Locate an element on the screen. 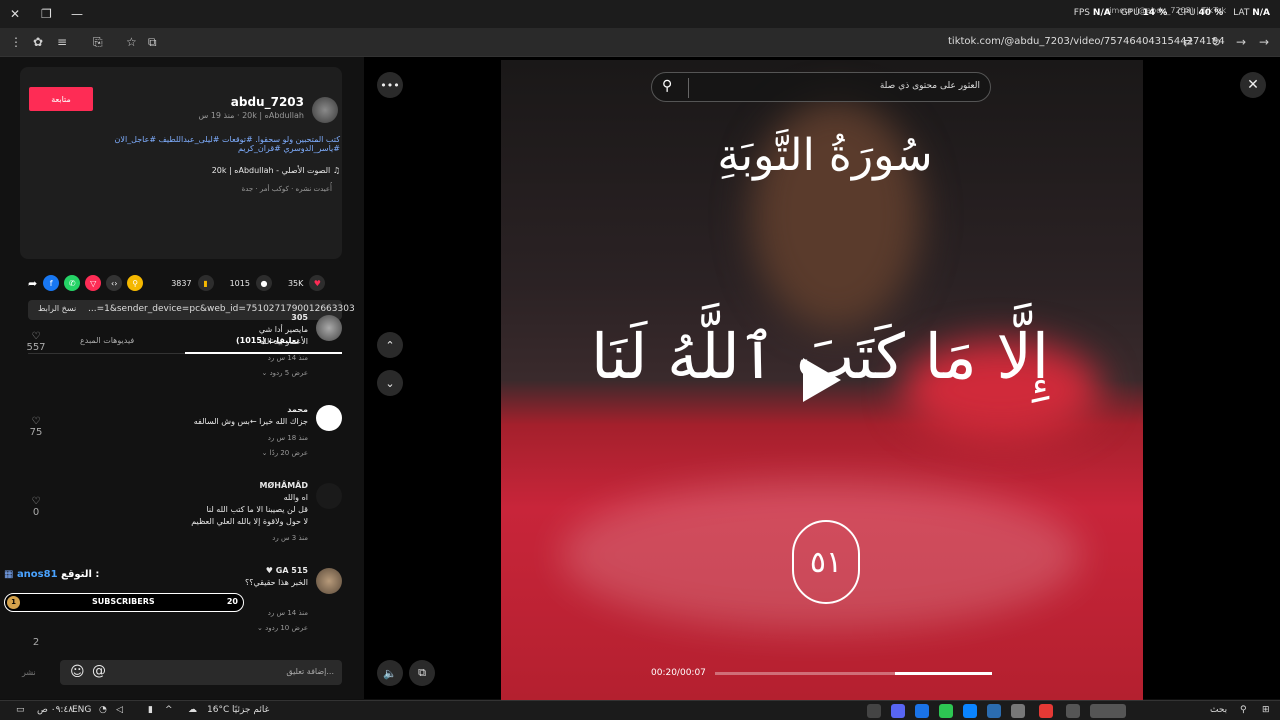  volume-icon: 🔈 is located at coordinates (390, 673).